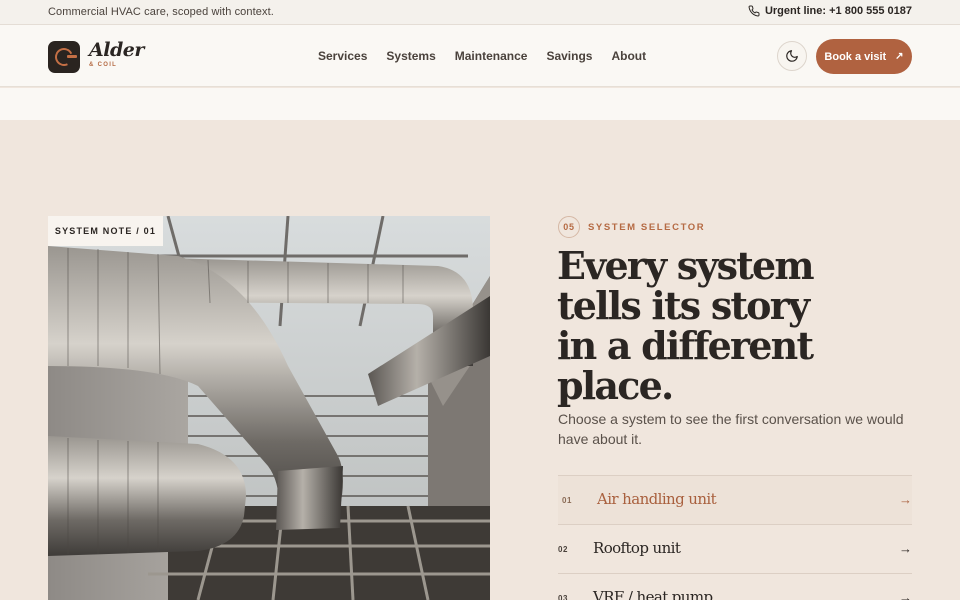 Image resolution: width=960 pixels, height=600 pixels. I want to click on moon-icon, so click(792, 56).